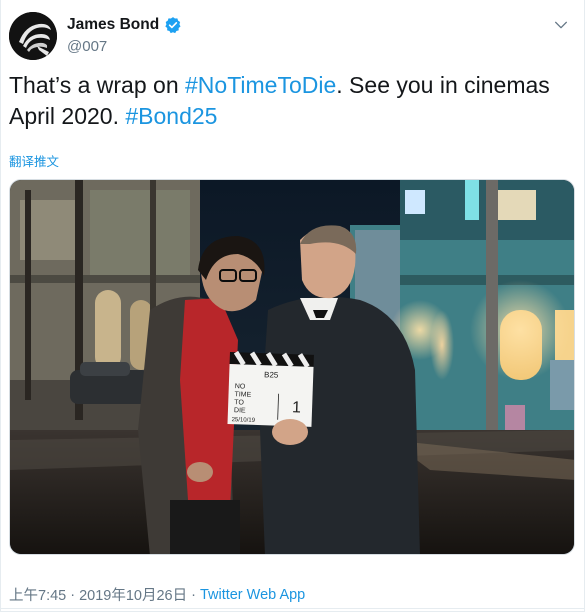 The image size is (585, 612). I want to click on tweet-time: 上午7:45, so click(37, 594).